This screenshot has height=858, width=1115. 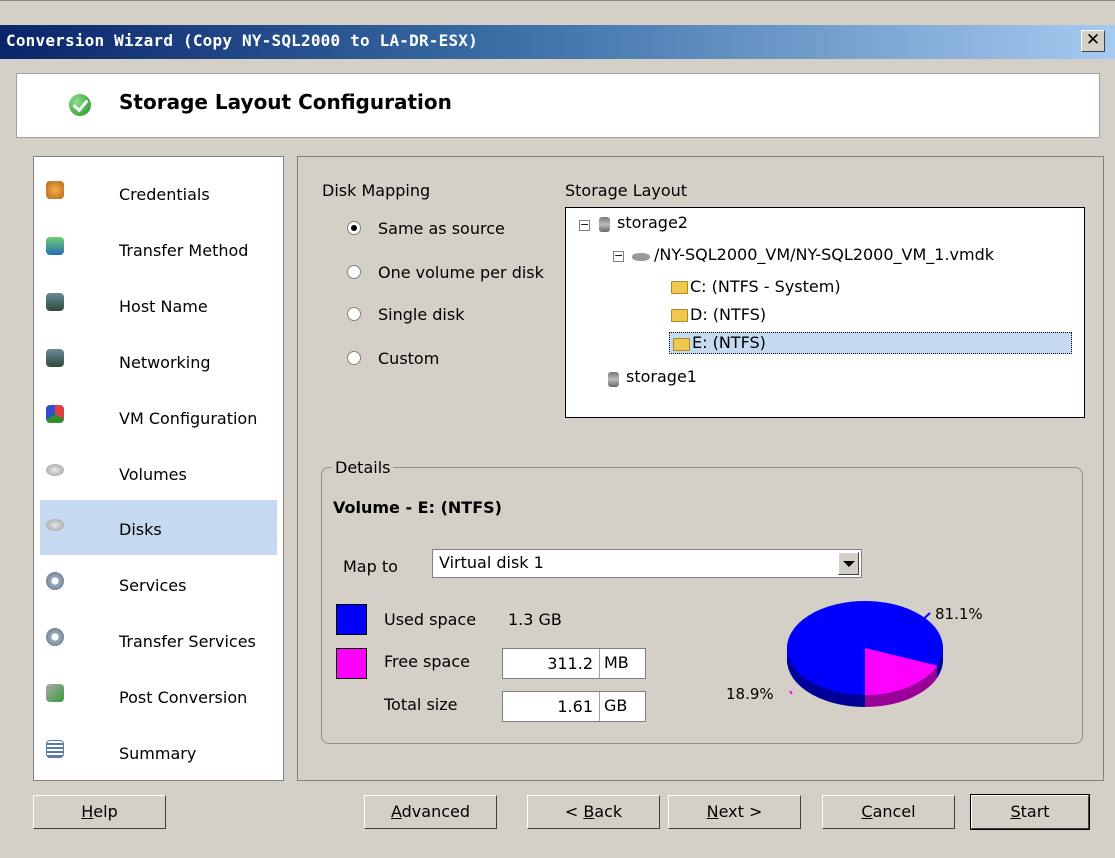 I want to click on post-conversion-icon, so click(x=55, y=693).